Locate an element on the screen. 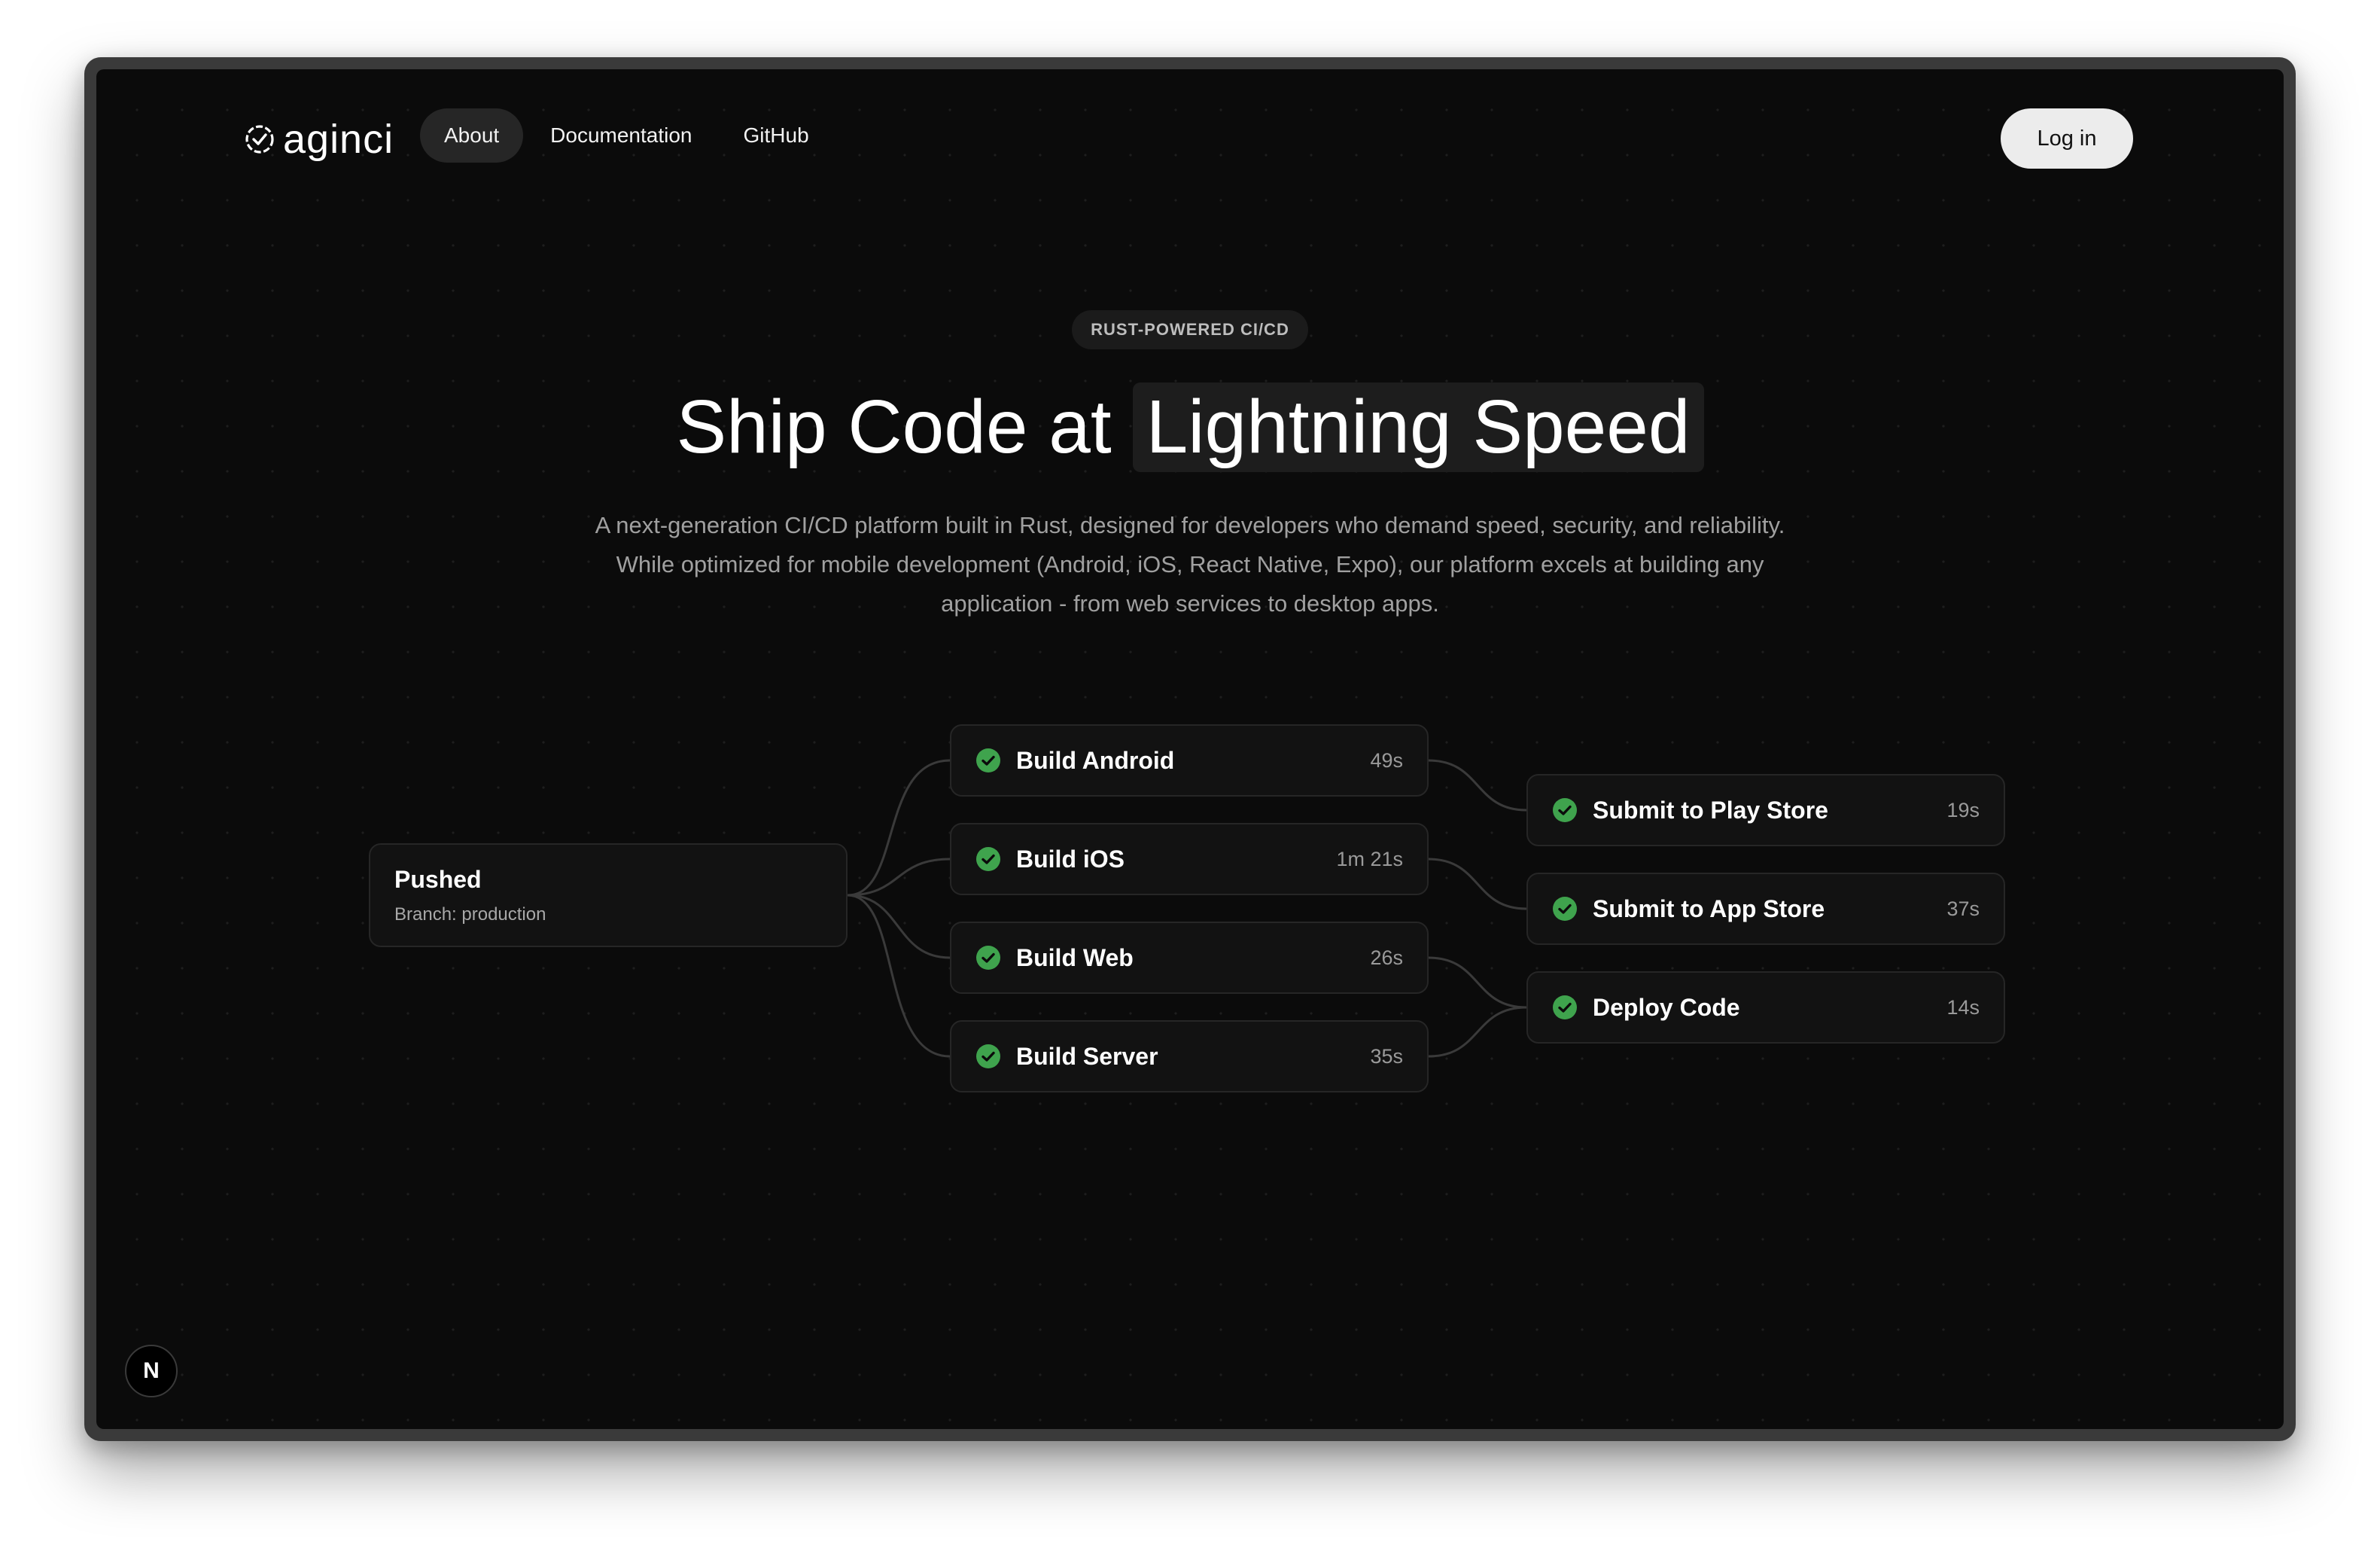  hero-title-highlight: Lightning Speed is located at coordinates (1418, 427).